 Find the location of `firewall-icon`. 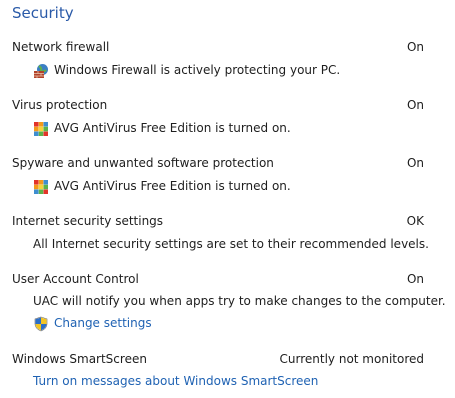

firewall-icon is located at coordinates (41, 71).